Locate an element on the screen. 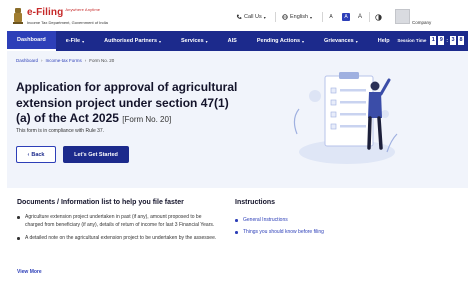 The image size is (468, 293). get-started-button: Let's Get Started is located at coordinates (96, 154).